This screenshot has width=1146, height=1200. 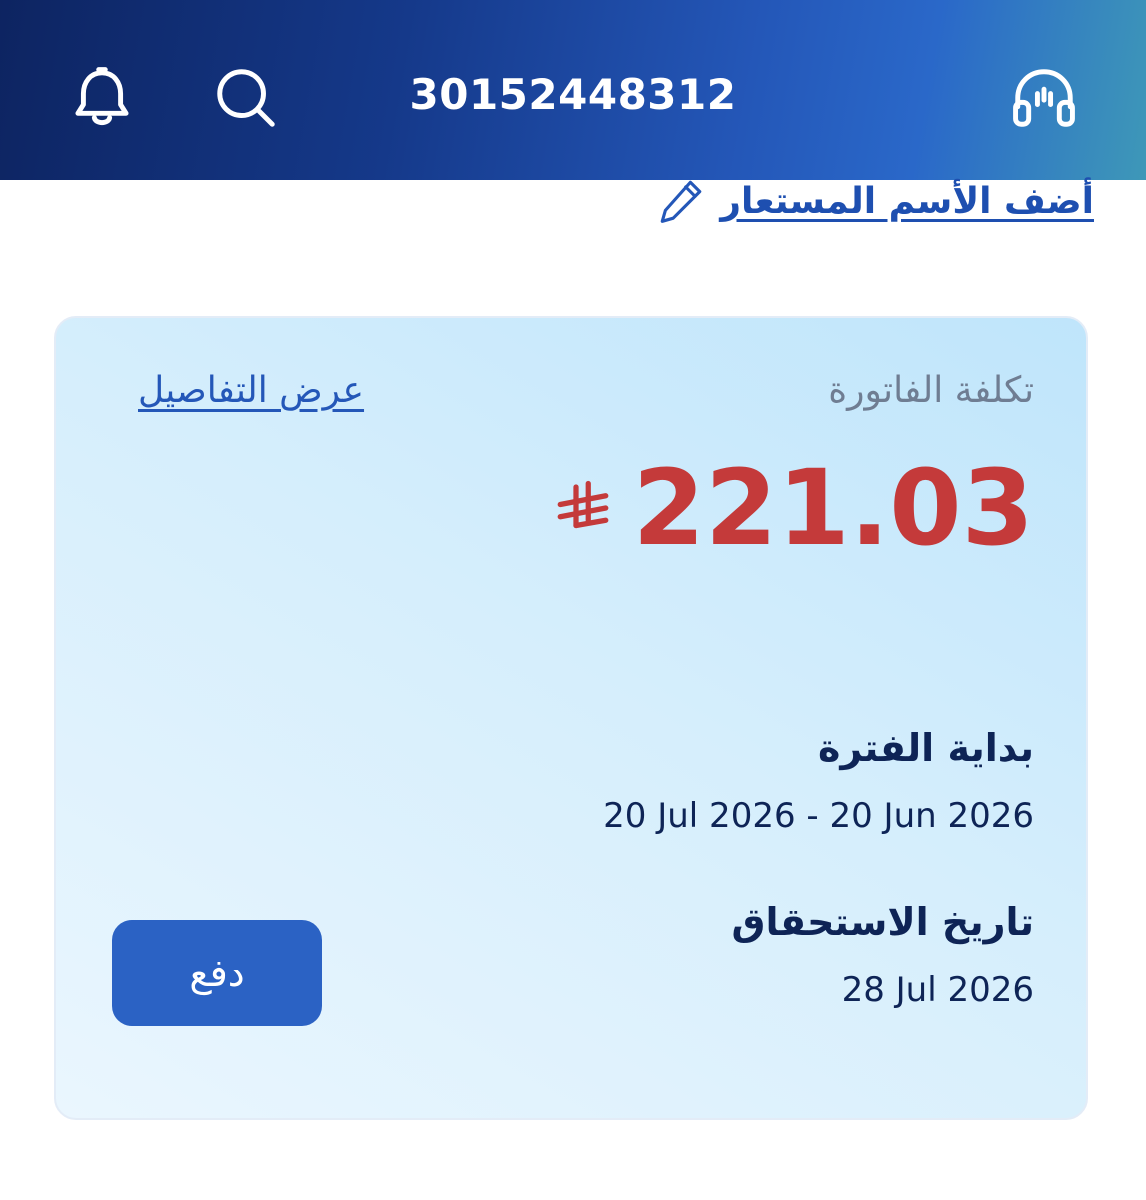 What do you see at coordinates (931, 390) in the screenshot?
I see `bill-cost-label: تكلفة الفاتورة` at bounding box center [931, 390].